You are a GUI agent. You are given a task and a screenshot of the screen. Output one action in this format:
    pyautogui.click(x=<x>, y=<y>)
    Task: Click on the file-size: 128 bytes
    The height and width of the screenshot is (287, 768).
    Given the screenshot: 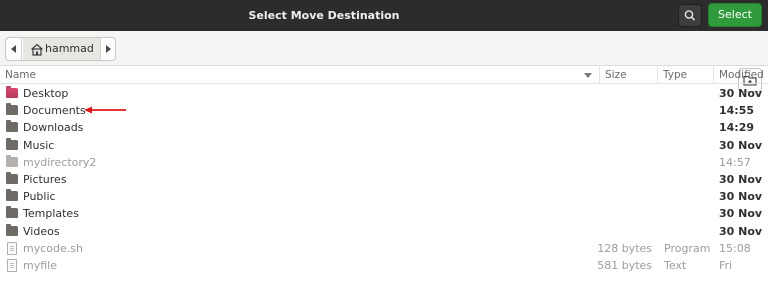 What is the action you would take?
    pyautogui.click(x=624, y=248)
    